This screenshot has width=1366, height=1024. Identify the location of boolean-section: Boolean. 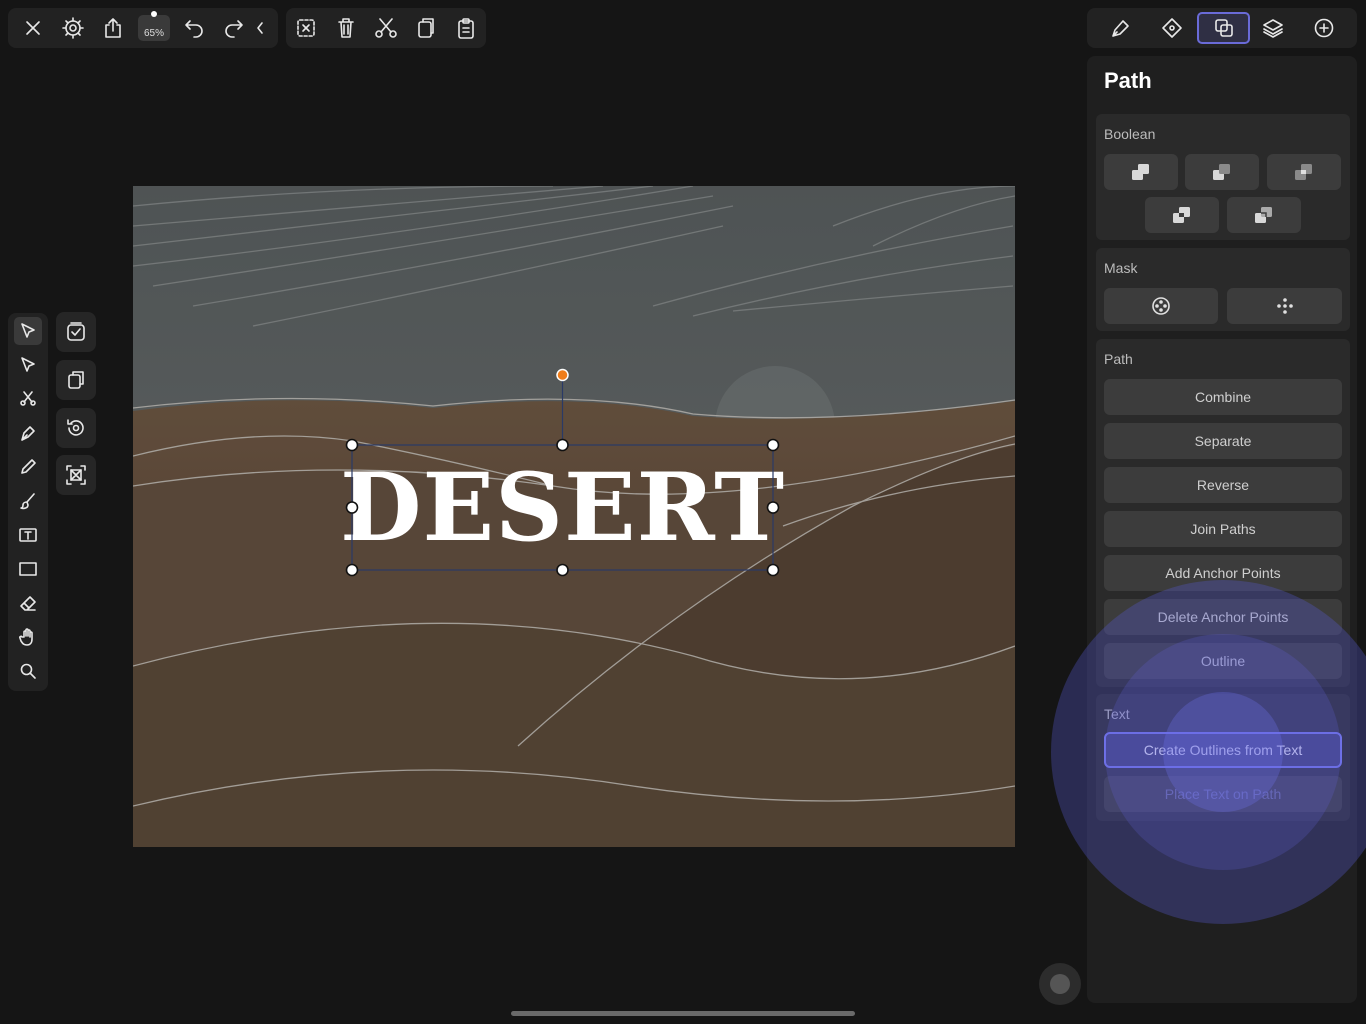
(1223, 177).